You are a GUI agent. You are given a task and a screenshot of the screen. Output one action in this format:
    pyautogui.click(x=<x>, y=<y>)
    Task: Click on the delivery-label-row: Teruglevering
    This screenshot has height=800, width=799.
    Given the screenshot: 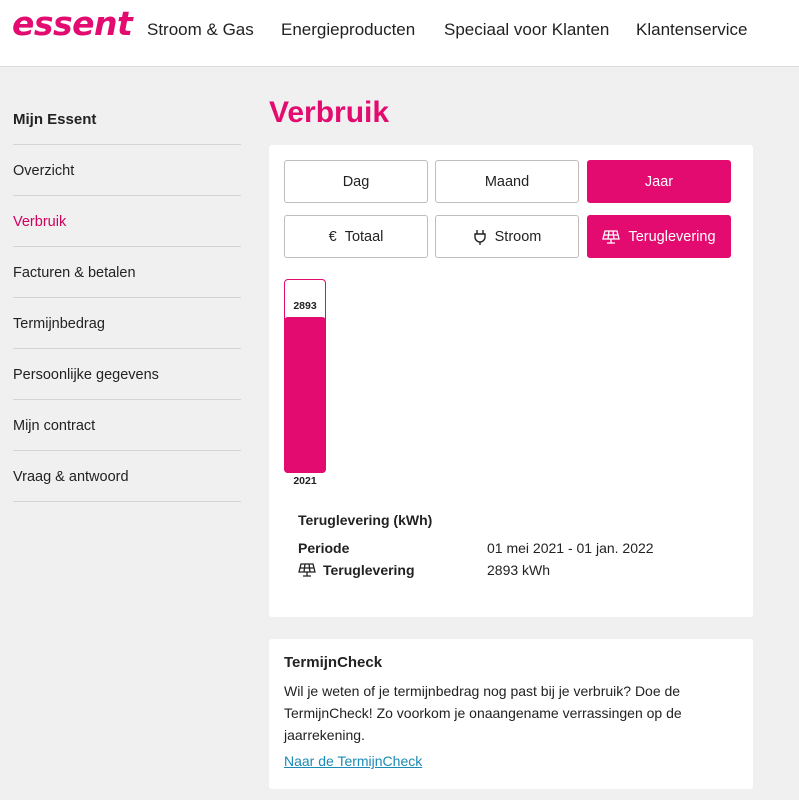 What is the action you would take?
    pyautogui.click(x=356, y=570)
    